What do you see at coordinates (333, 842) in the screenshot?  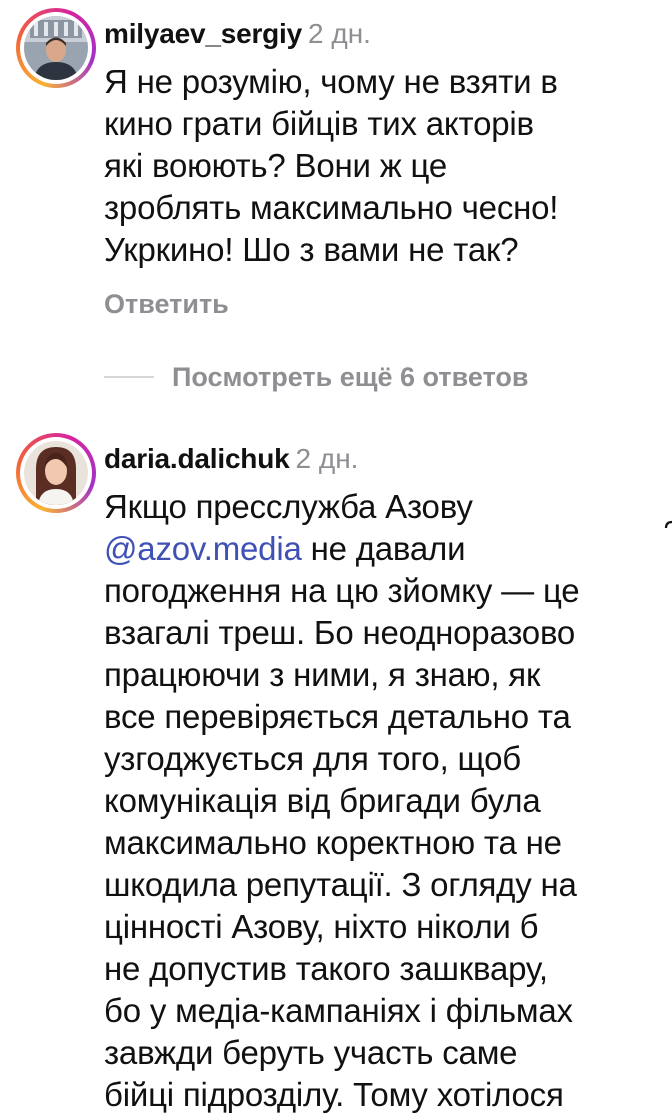 I see `comment-line: максимально коректною та не` at bounding box center [333, 842].